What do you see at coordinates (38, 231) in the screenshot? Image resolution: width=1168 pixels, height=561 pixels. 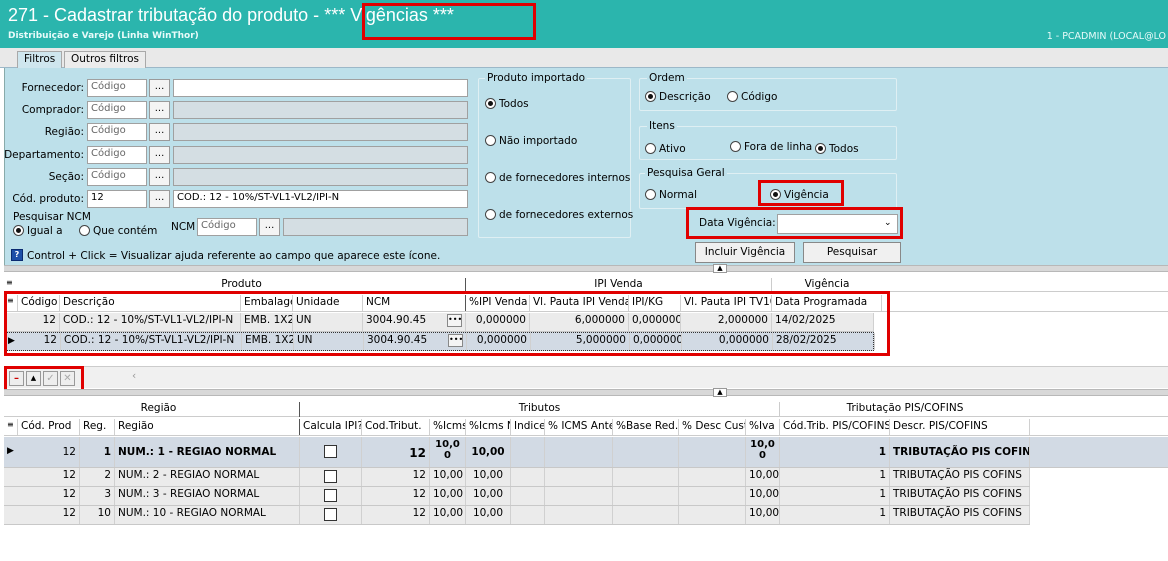 I see `ncm-igual-radio: Igual a` at bounding box center [38, 231].